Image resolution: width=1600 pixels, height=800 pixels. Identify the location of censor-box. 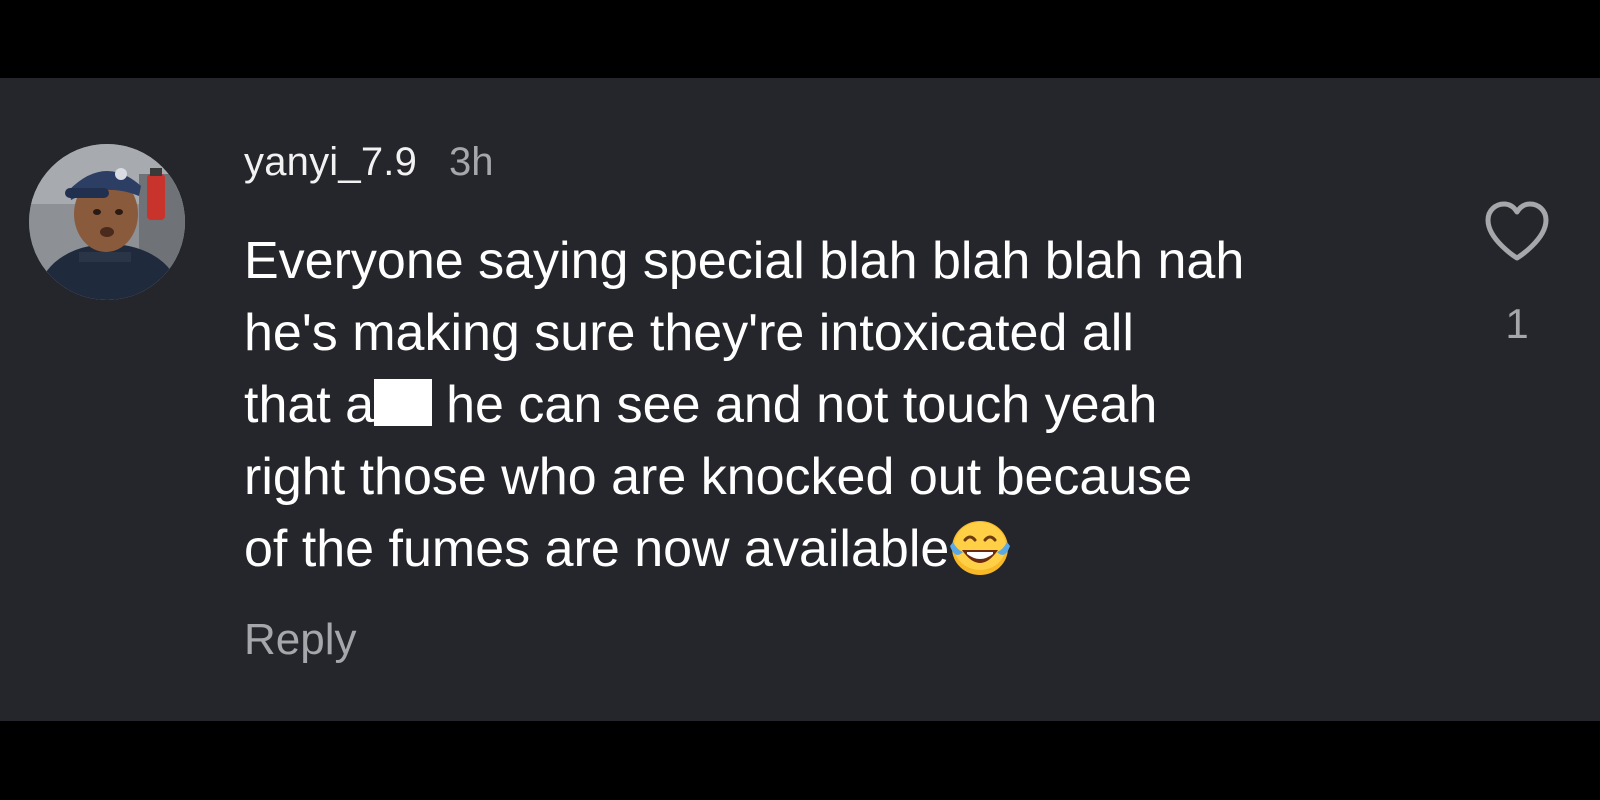
(403, 402).